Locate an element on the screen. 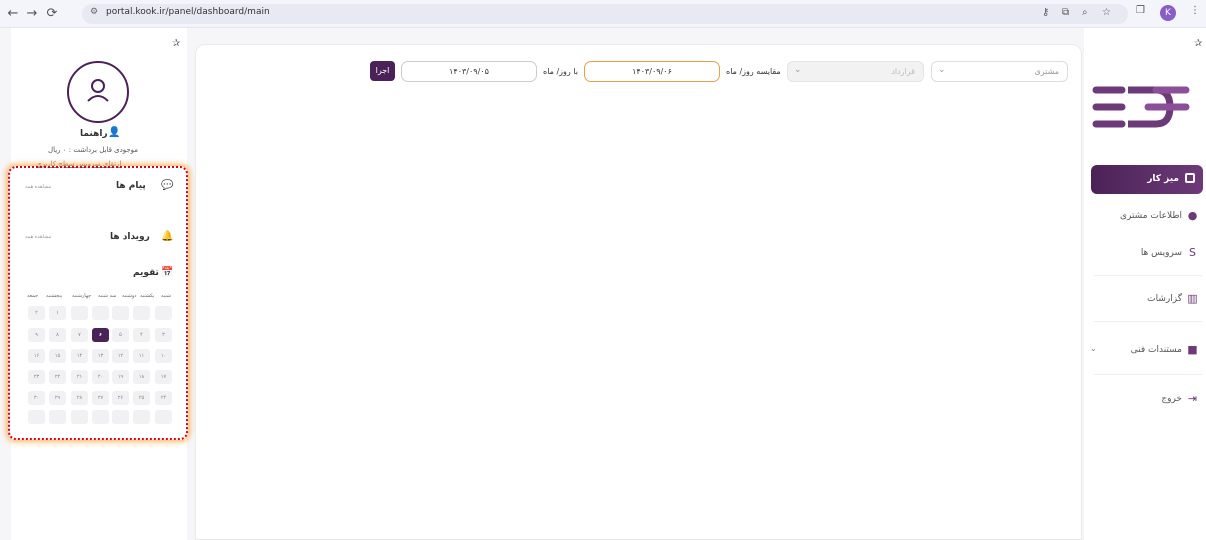  profile-avatar-circle is located at coordinates (98, 92).